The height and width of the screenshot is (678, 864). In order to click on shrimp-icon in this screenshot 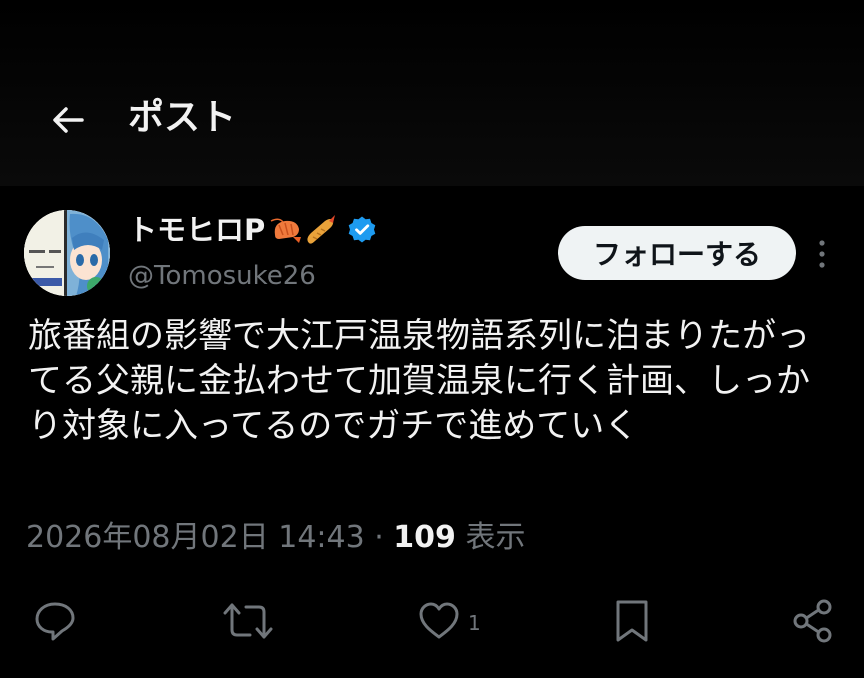, I will do `click(286, 230)`.